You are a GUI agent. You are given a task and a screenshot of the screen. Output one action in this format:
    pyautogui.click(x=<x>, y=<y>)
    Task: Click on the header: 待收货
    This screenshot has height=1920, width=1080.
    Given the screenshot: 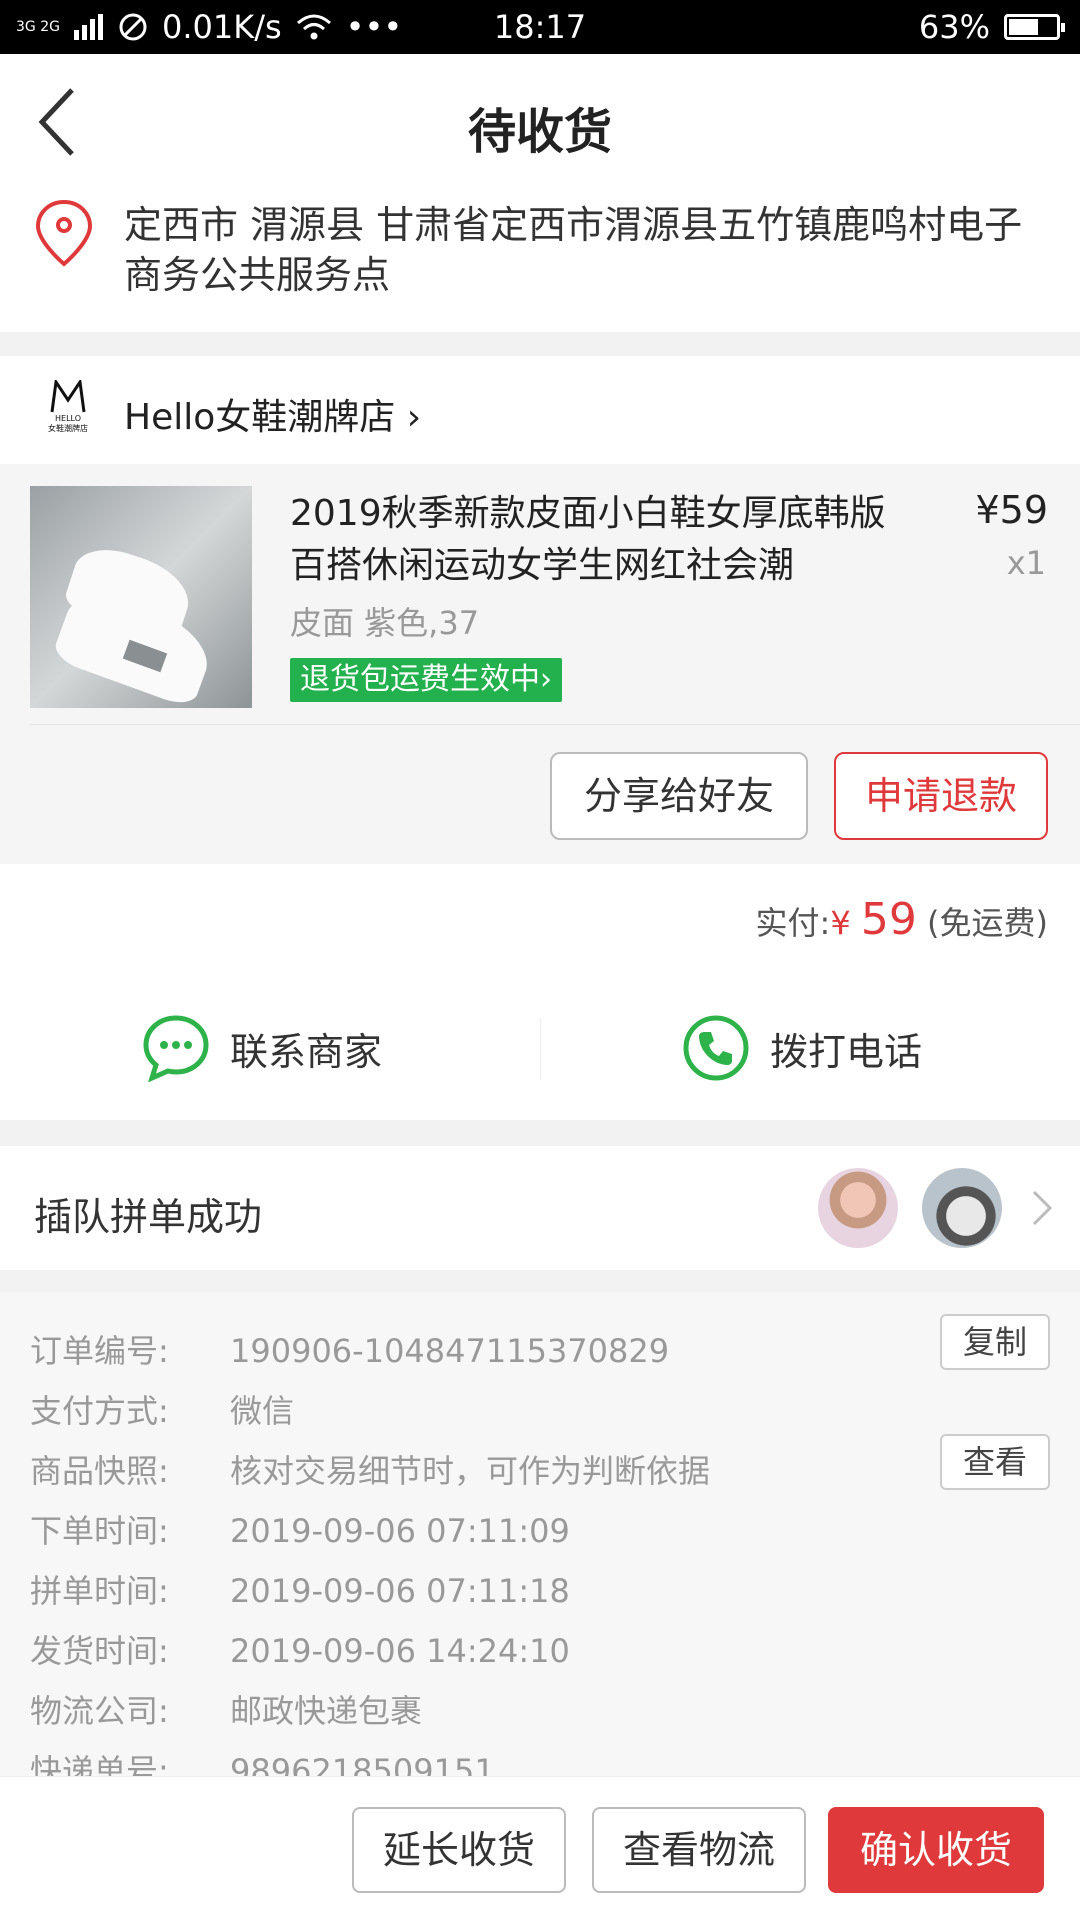 What is the action you would take?
    pyautogui.click(x=540, y=123)
    